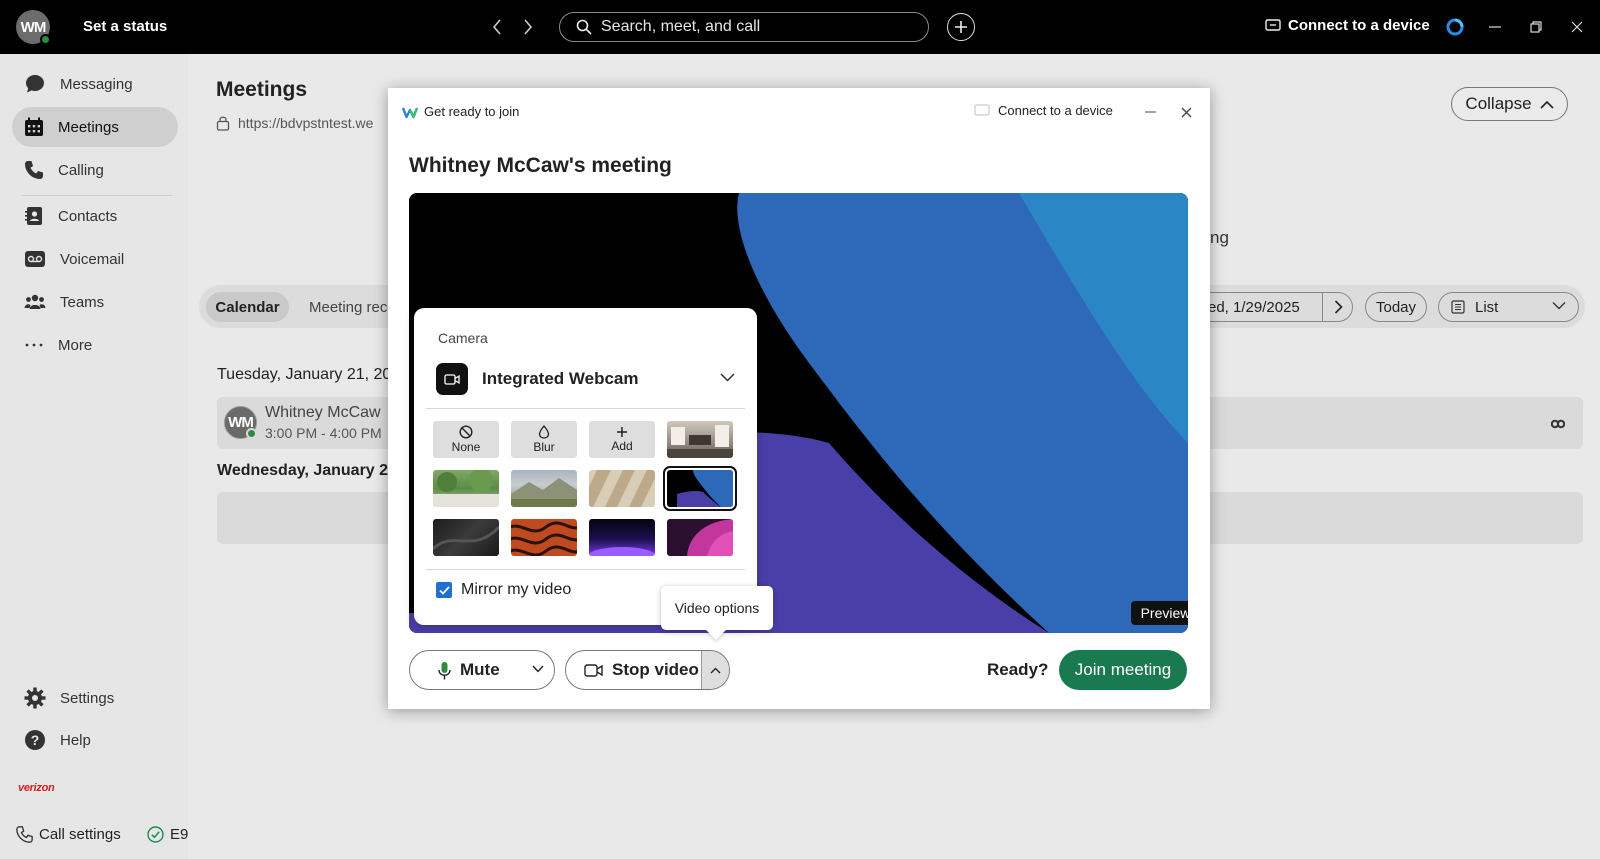 This screenshot has height=859, width=1600. I want to click on meeting-url: https://bdvpstntest.we, so click(294, 123).